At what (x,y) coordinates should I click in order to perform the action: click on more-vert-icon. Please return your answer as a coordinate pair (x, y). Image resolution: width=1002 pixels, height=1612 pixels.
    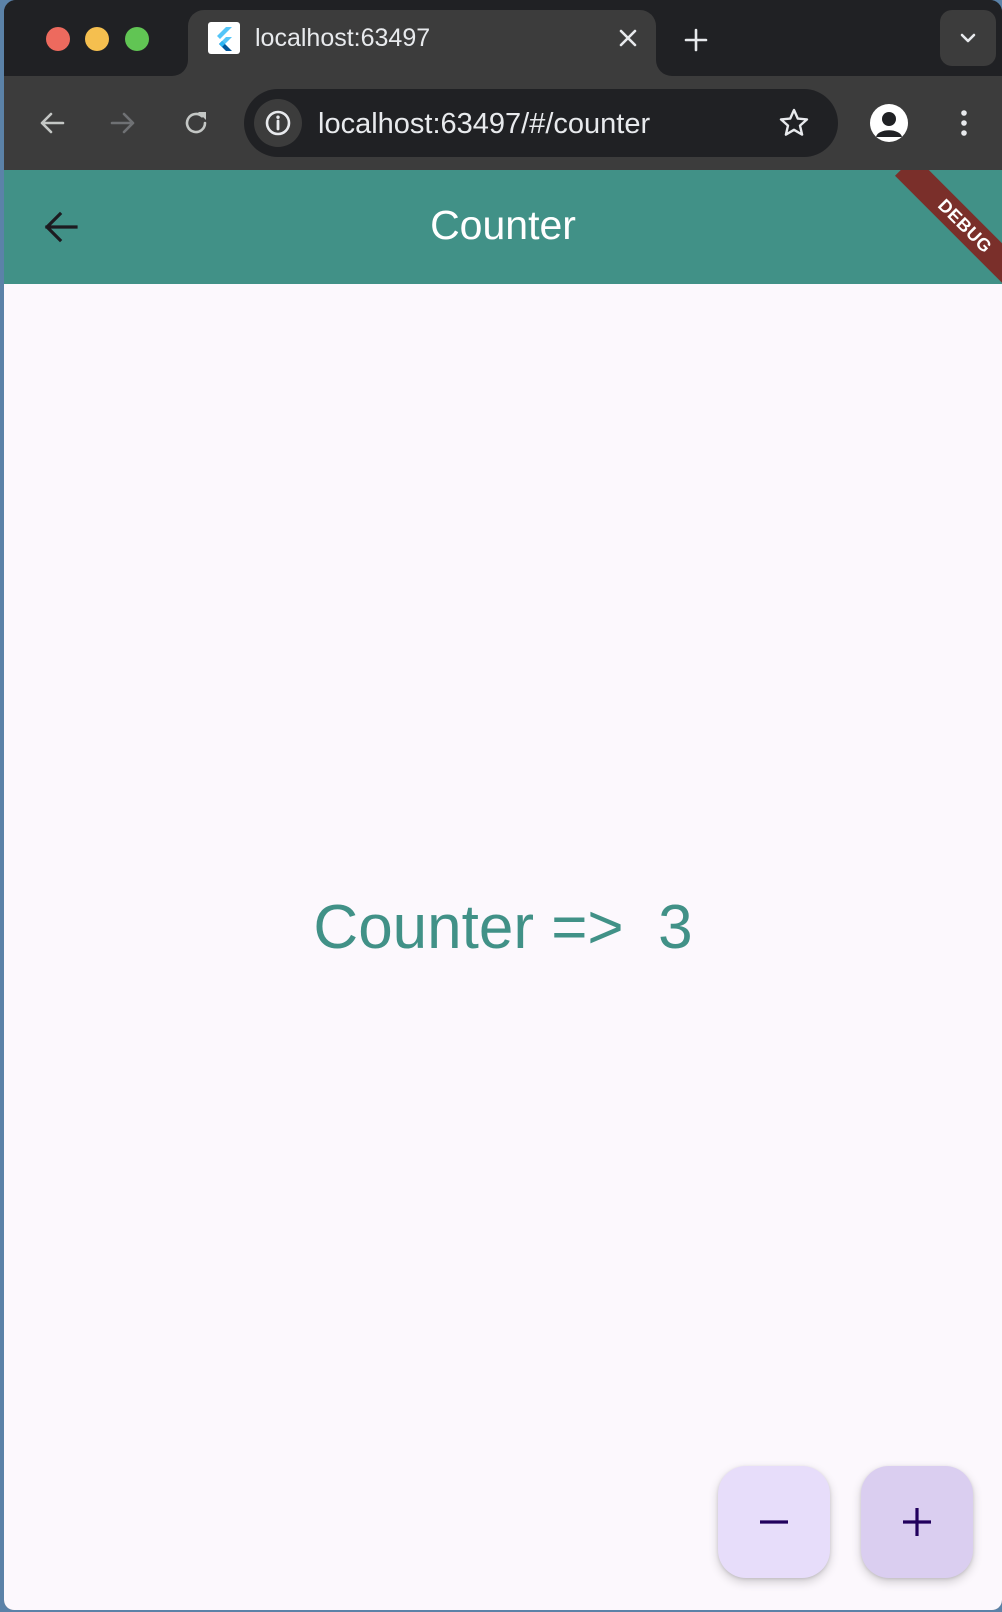
    Looking at the image, I should click on (964, 123).